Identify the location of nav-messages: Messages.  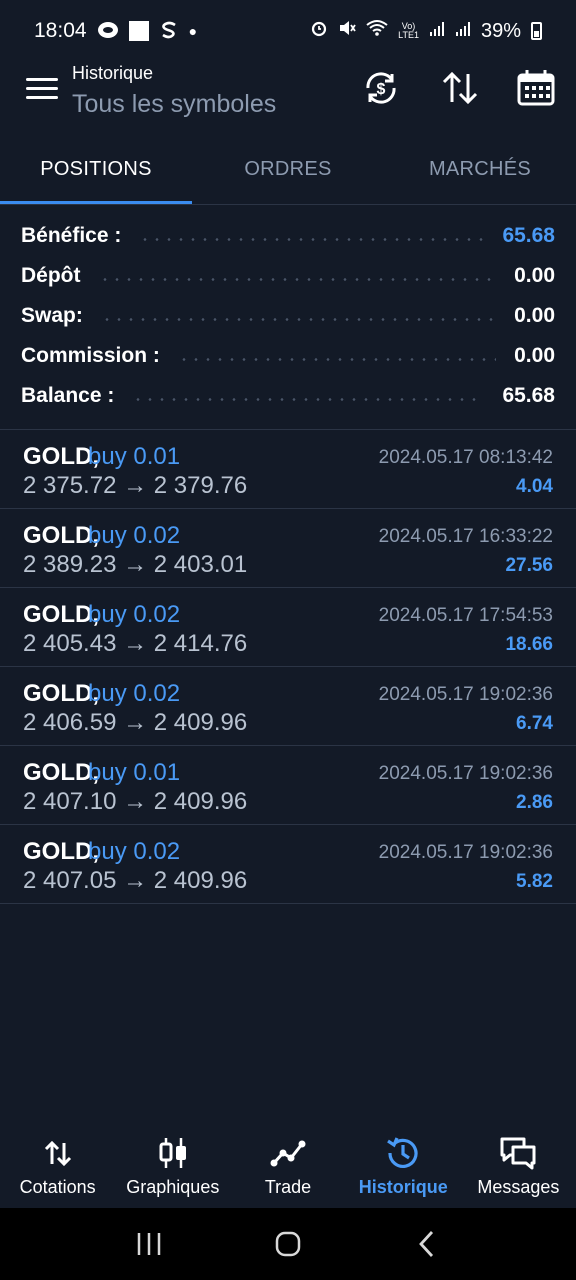
(518, 1165).